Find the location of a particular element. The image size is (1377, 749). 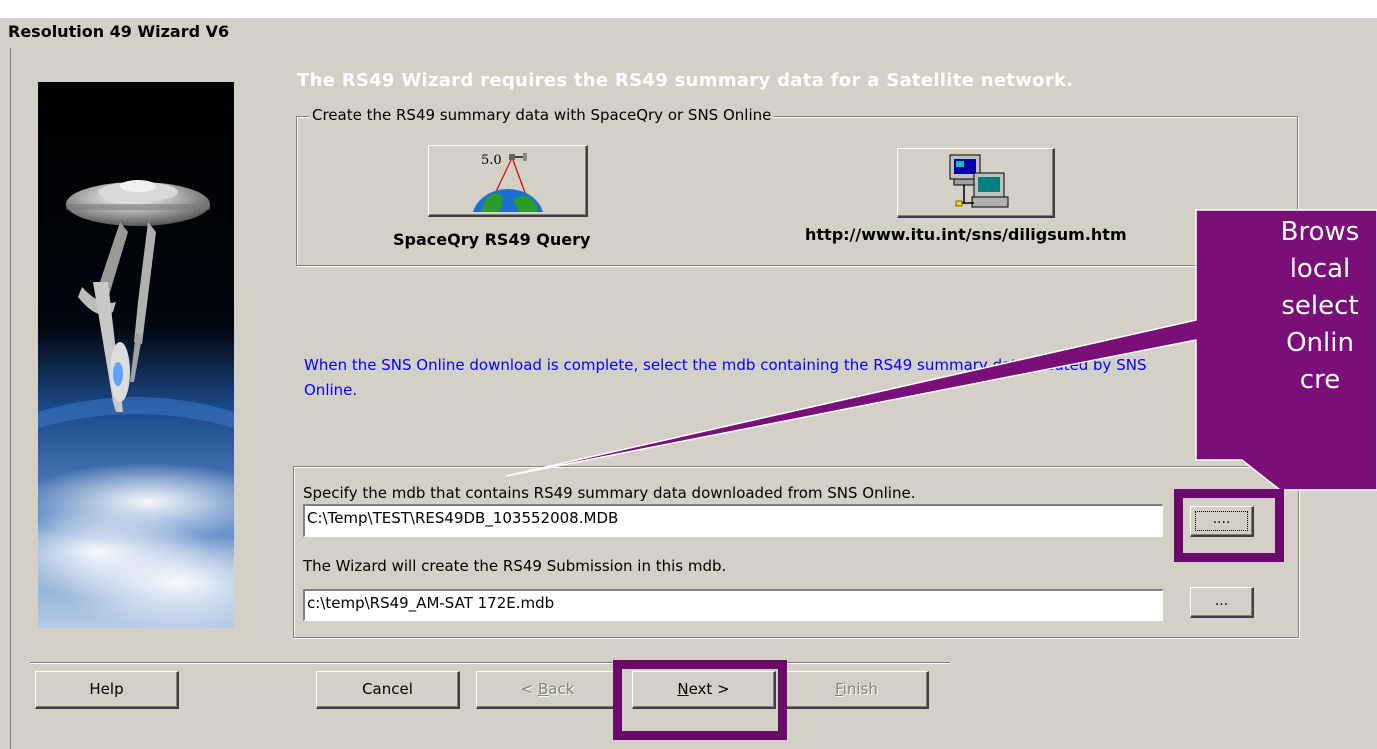

callout-text: Brows local select Onlin cre is located at coordinates (1288, 306).